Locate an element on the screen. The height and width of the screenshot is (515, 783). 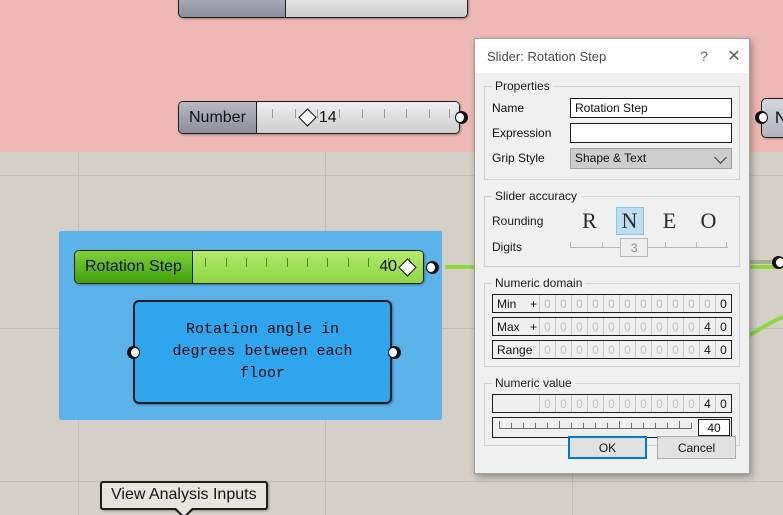
min-sign: + is located at coordinates (534, 304).